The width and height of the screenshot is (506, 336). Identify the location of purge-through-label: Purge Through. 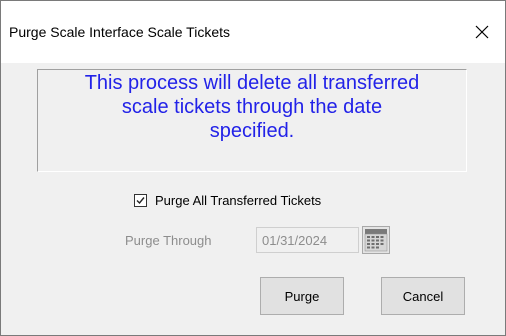
(168, 240).